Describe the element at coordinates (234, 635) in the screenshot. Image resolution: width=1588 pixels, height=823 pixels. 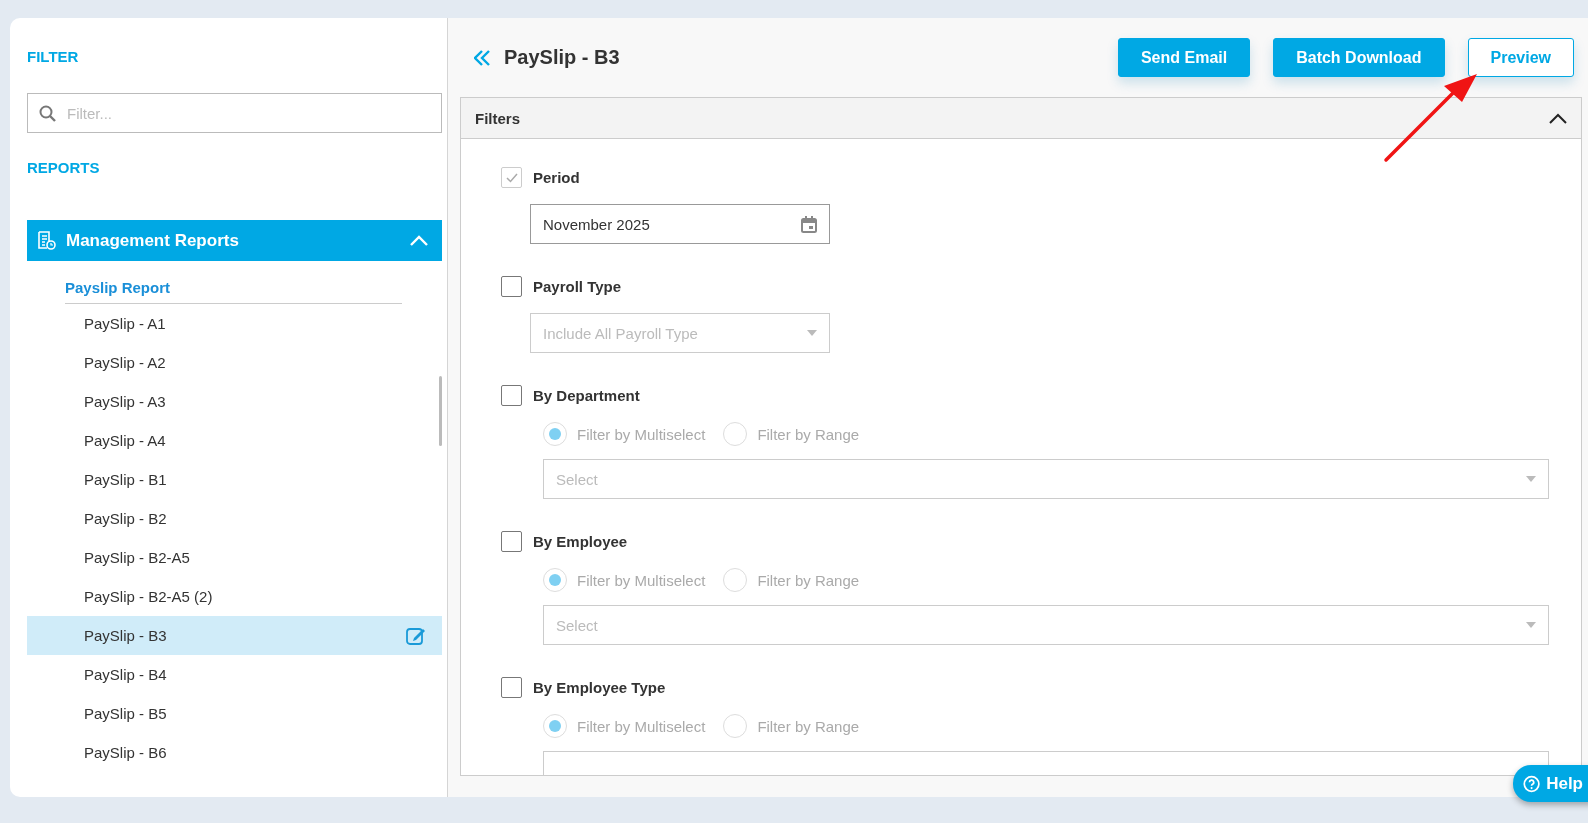
I see `report-item: PaySlip - B3` at that location.